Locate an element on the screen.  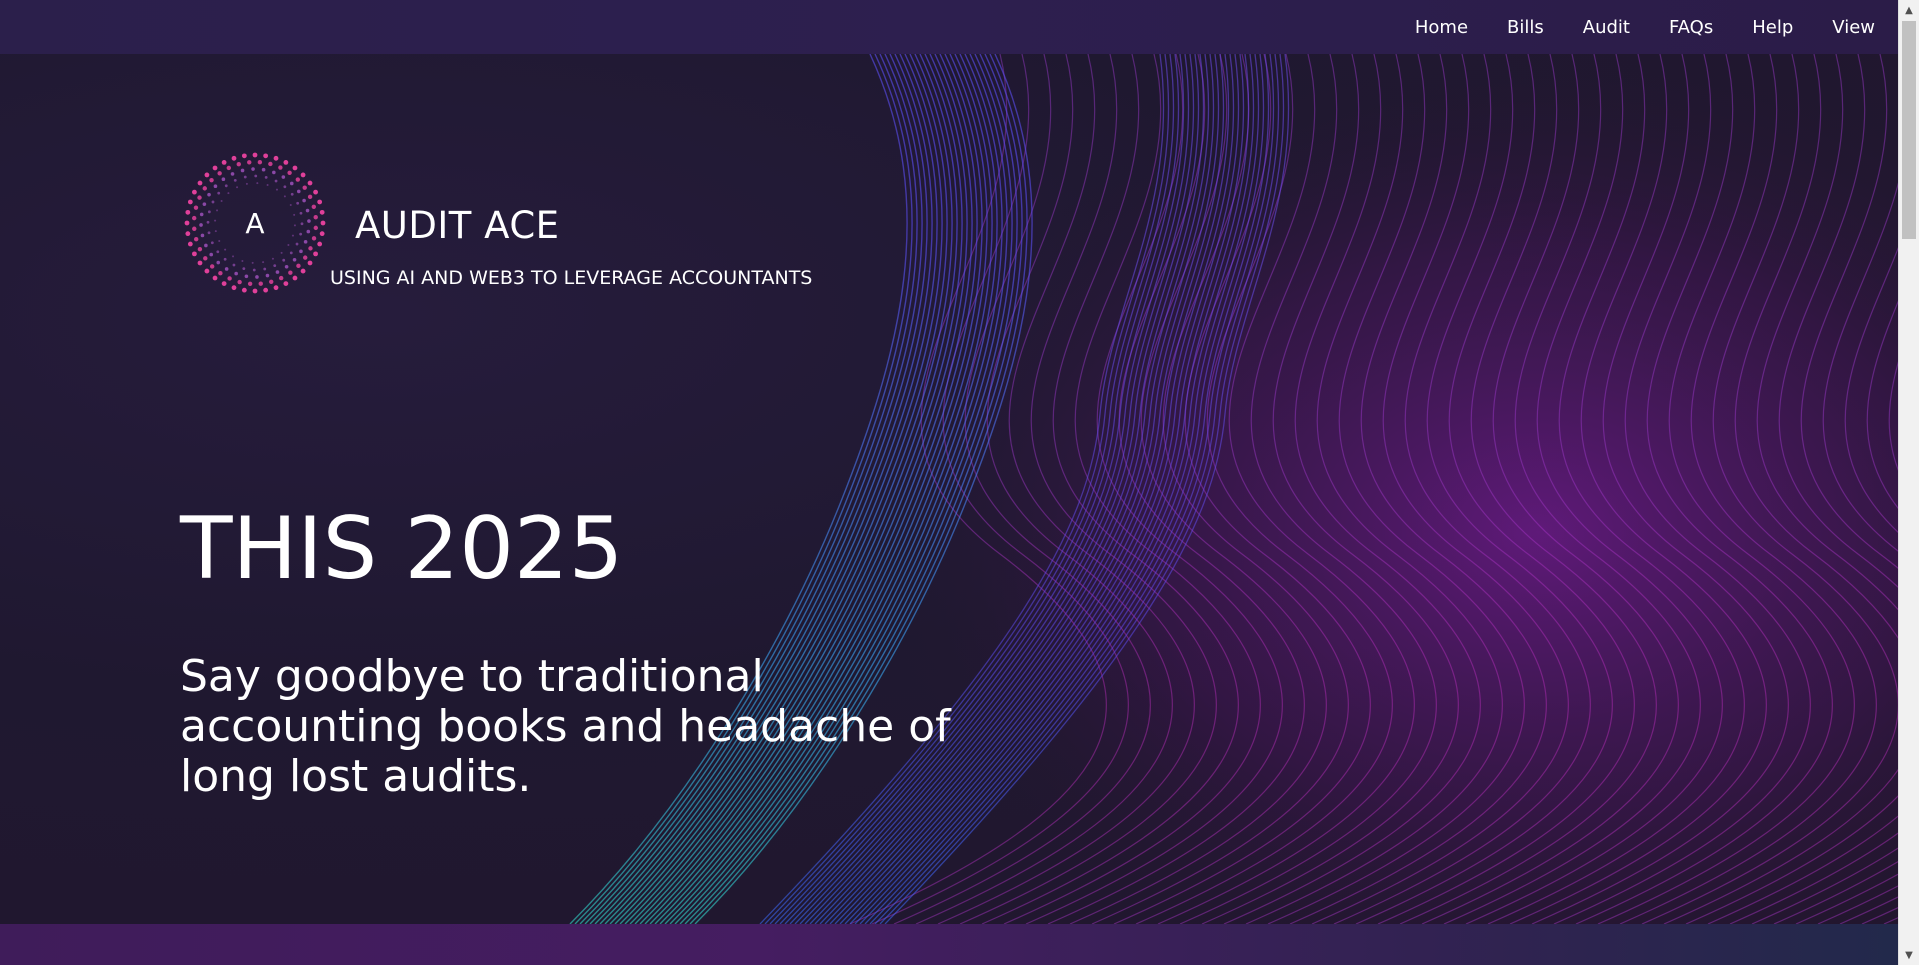
next-section-strip is located at coordinates (949, 944).